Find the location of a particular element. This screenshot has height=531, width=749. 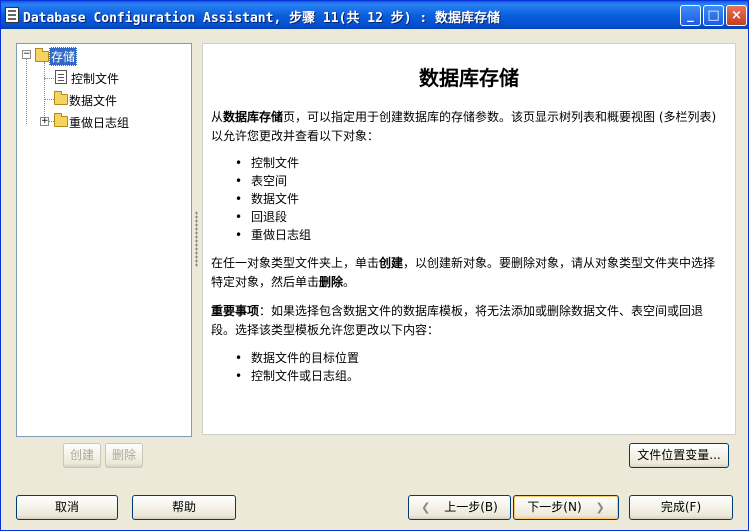

changes-list: 数据文件的目标位置 控制文件或日志组。 is located at coordinates (297, 367).